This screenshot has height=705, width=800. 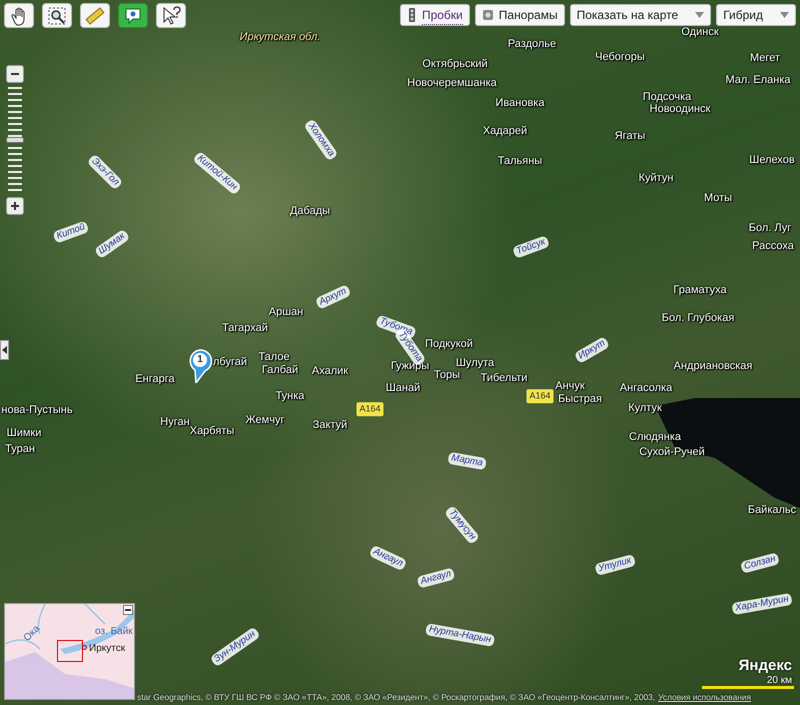 I want to click on traffic-light-icon, so click(x=411, y=15).